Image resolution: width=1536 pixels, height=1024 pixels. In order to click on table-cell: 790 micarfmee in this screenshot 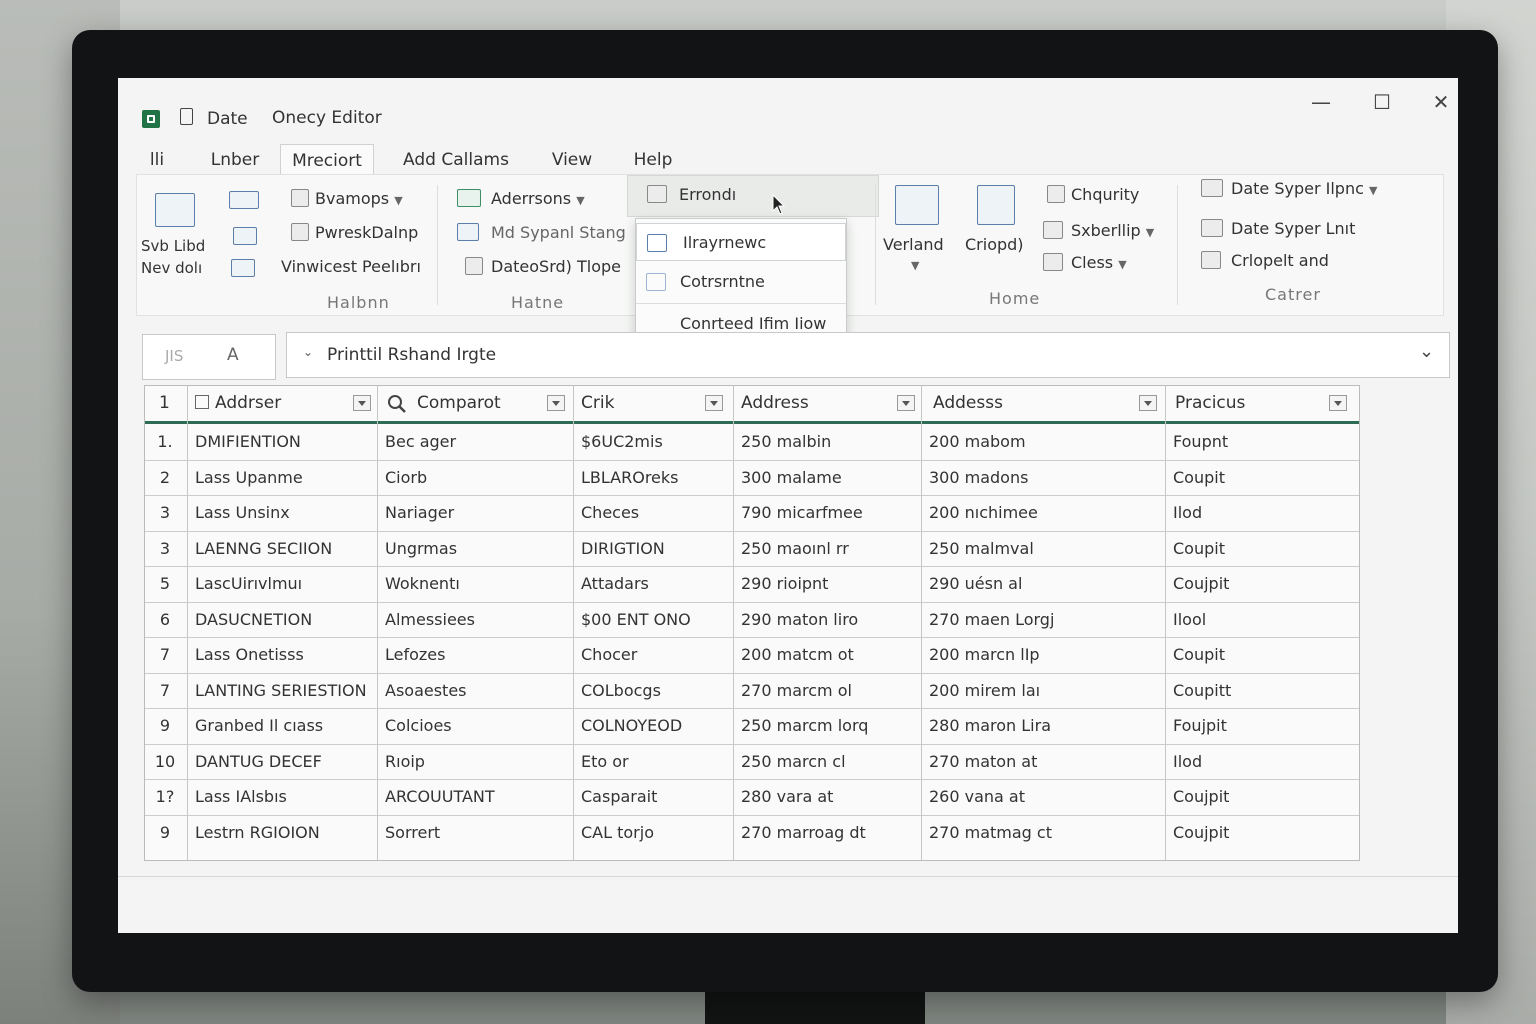, I will do `click(802, 512)`.